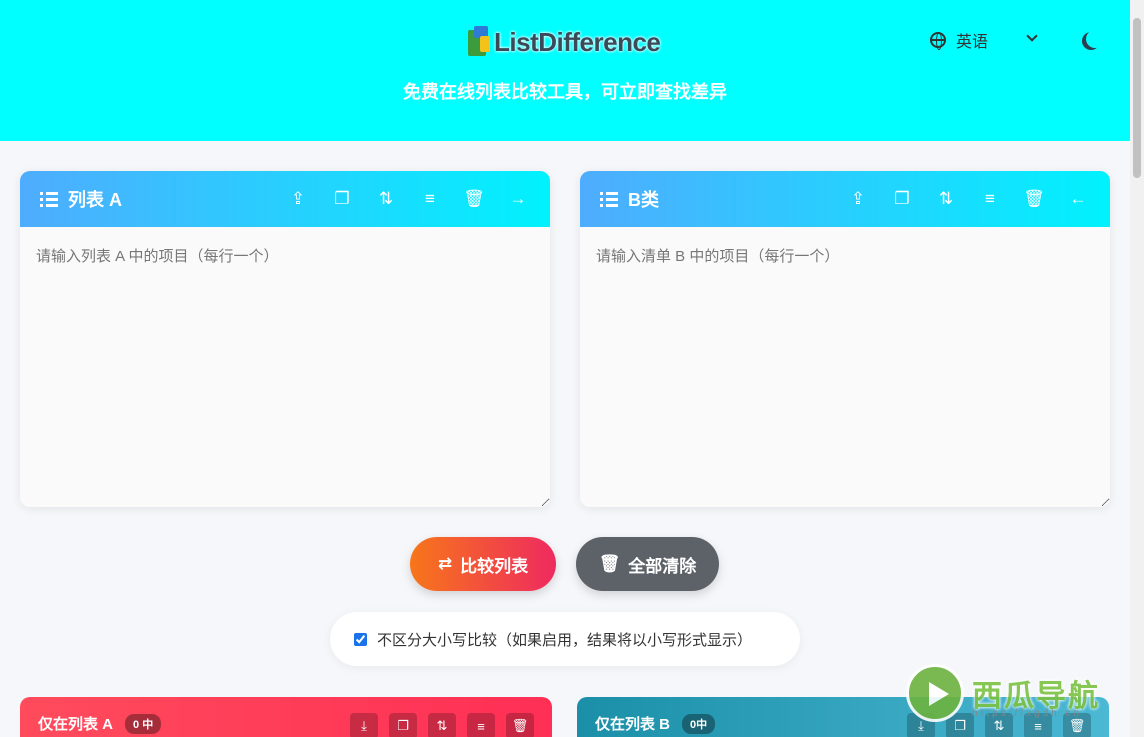 The width and height of the screenshot is (1144, 737). I want to click on arrow-right-icon: →, so click(518, 199).